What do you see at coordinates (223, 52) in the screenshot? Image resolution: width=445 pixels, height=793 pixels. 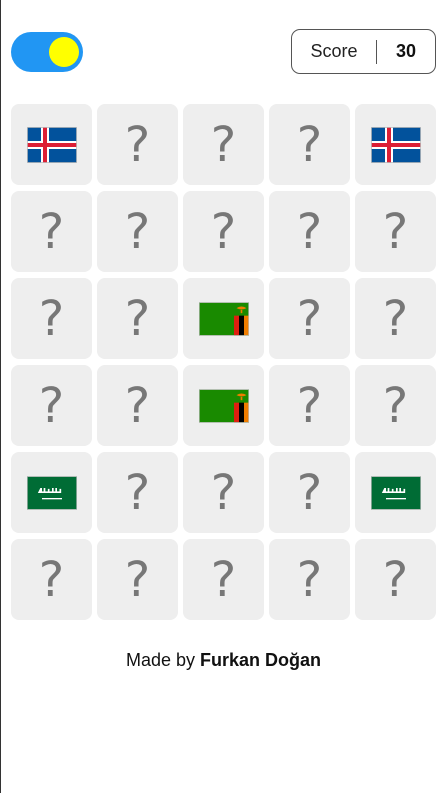 I see `header: Score 30` at bounding box center [223, 52].